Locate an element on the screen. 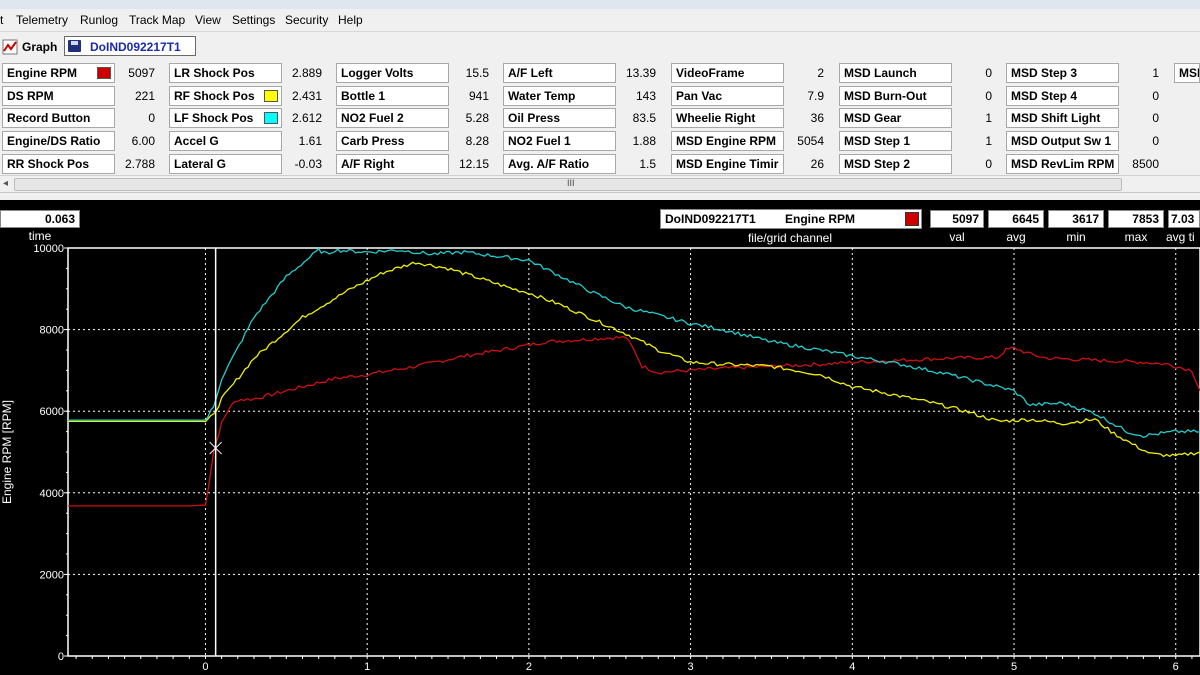  channel-label-text: VideoFrame is located at coordinates (710, 73).